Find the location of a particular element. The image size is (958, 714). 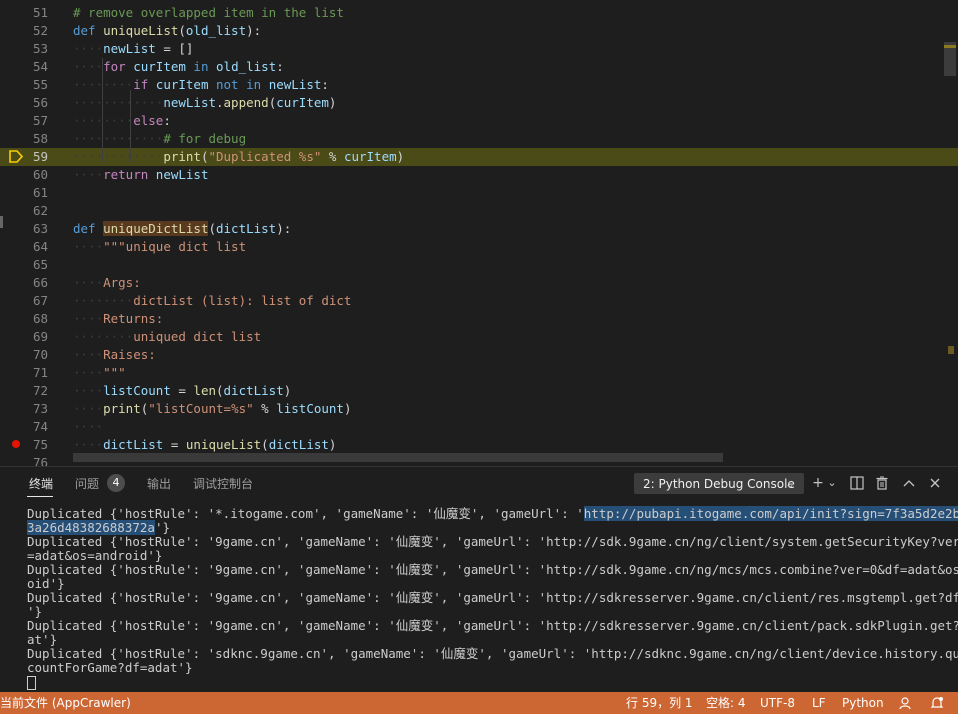

terminal-text: at'} is located at coordinates (42, 639).